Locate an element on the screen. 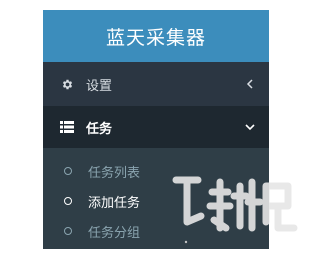 Image resolution: width=320 pixels, height=253 pixels. app-title: 蓝天采集器 is located at coordinates (156, 36).